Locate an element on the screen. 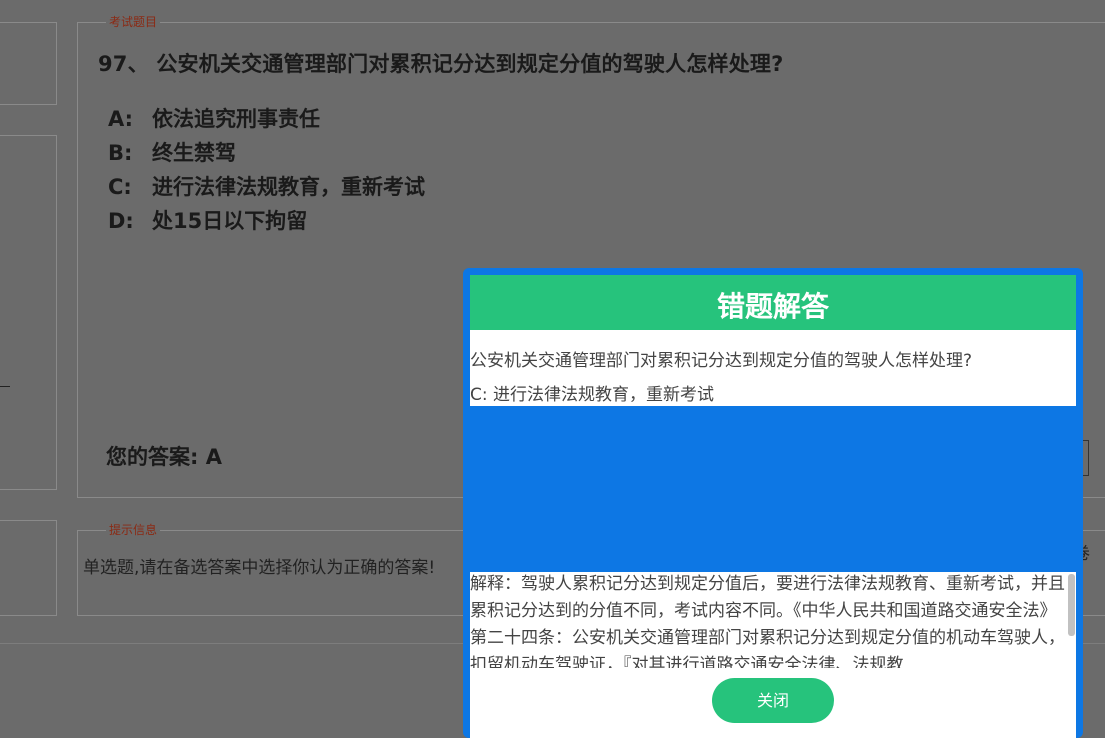 Image resolution: width=1105 pixels, height=738 pixels. your-answer: 您的答案: A is located at coordinates (164, 457).